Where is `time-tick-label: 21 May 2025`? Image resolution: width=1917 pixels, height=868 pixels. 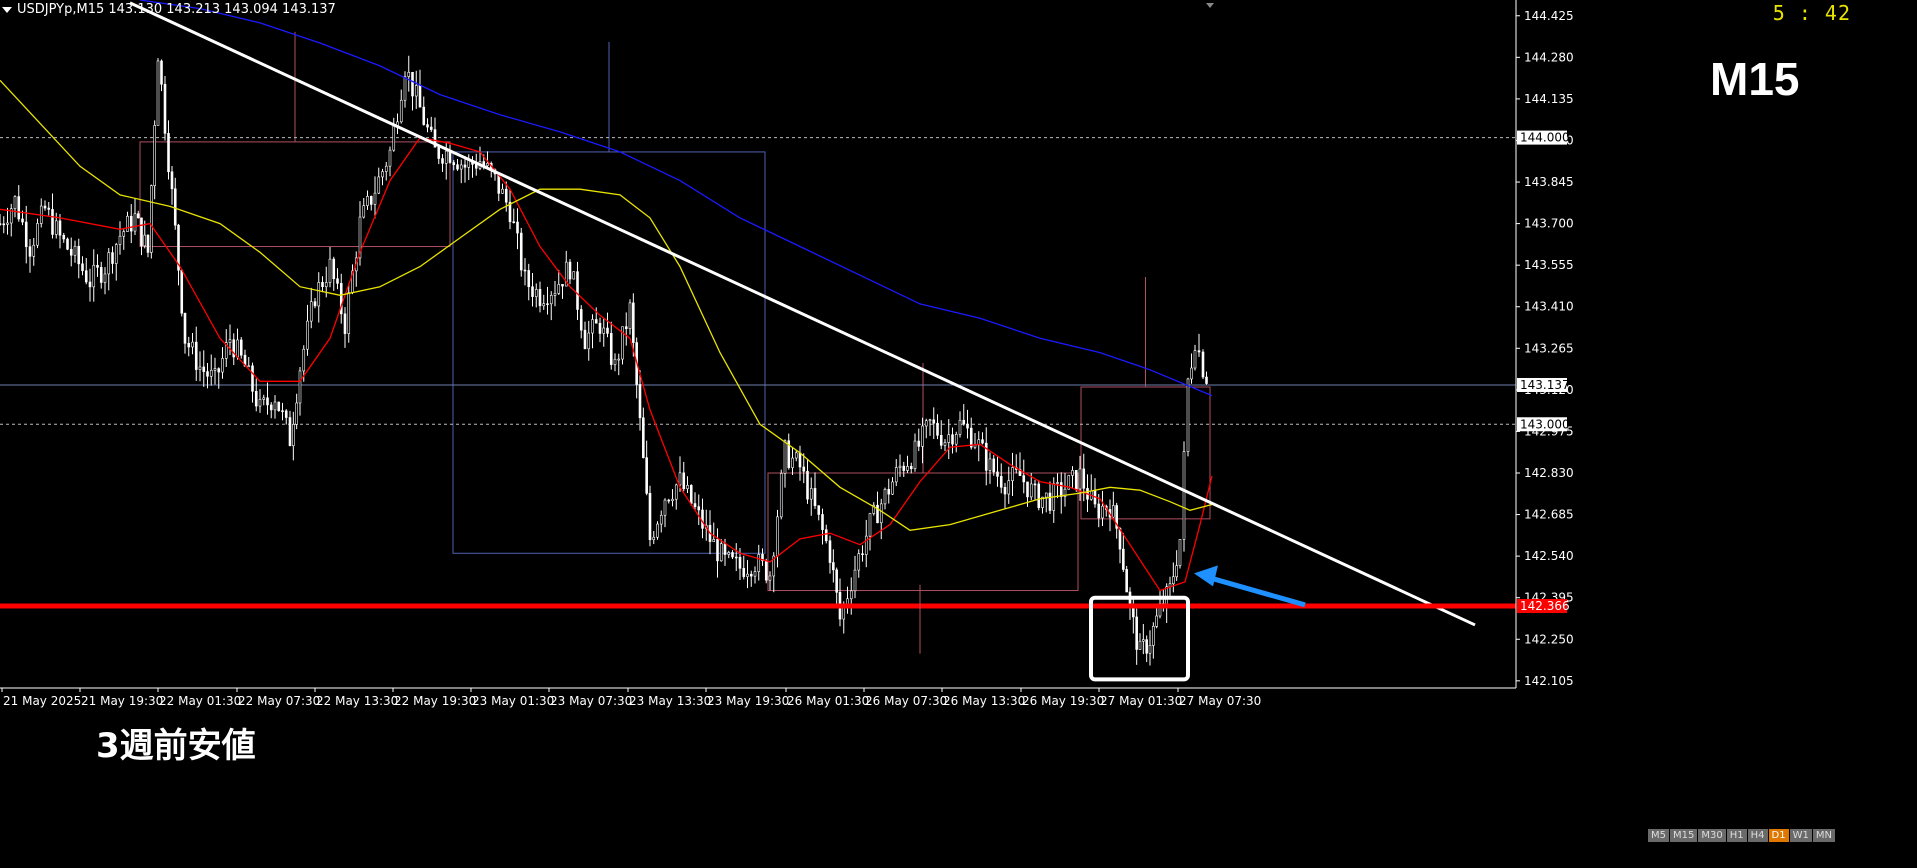
time-tick-label: 21 May 2025 is located at coordinates (42, 701).